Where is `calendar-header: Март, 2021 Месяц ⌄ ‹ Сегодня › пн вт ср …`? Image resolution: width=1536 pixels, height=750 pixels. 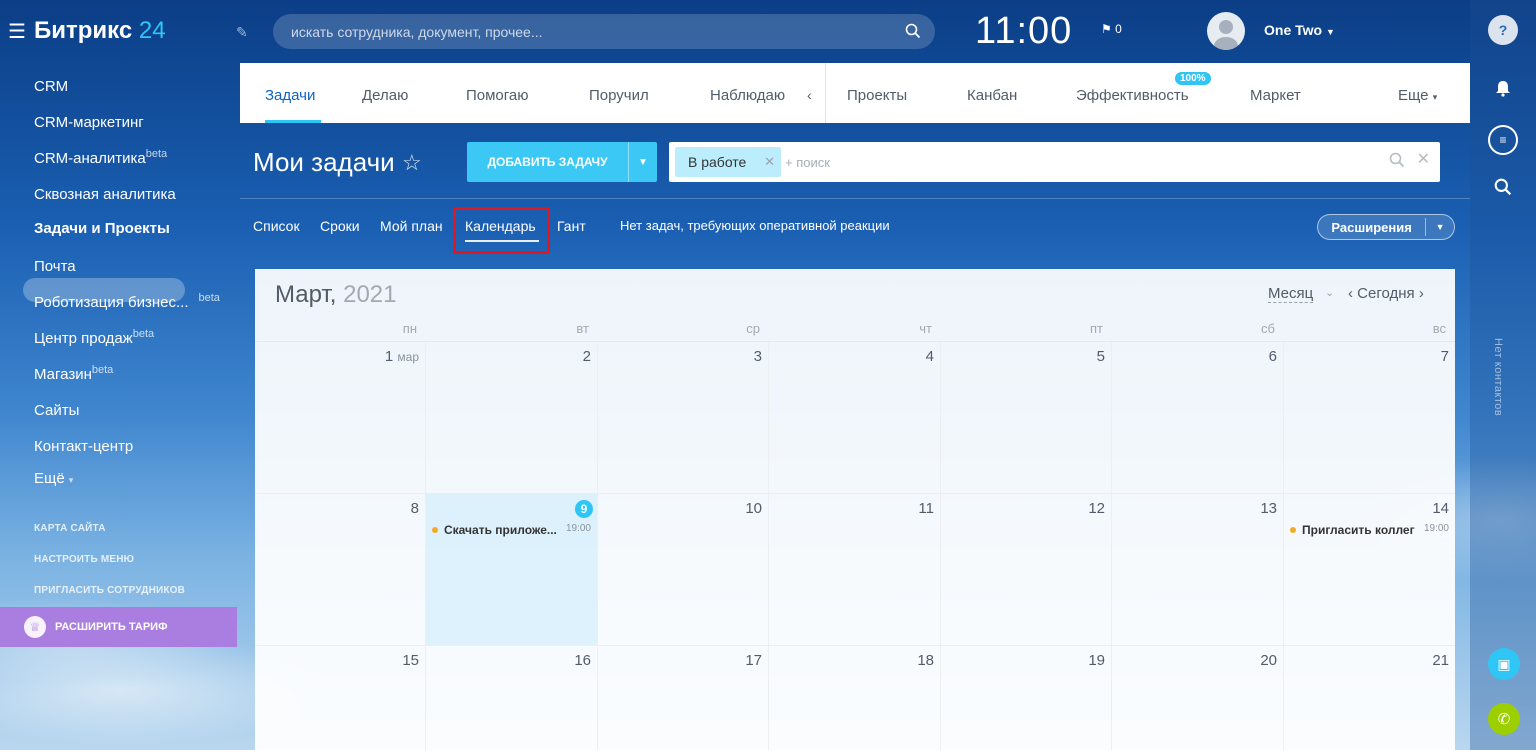 calendar-header: Март, 2021 Месяц ⌄ ‹ Сегодня › пн вт ср … is located at coordinates (855, 305).